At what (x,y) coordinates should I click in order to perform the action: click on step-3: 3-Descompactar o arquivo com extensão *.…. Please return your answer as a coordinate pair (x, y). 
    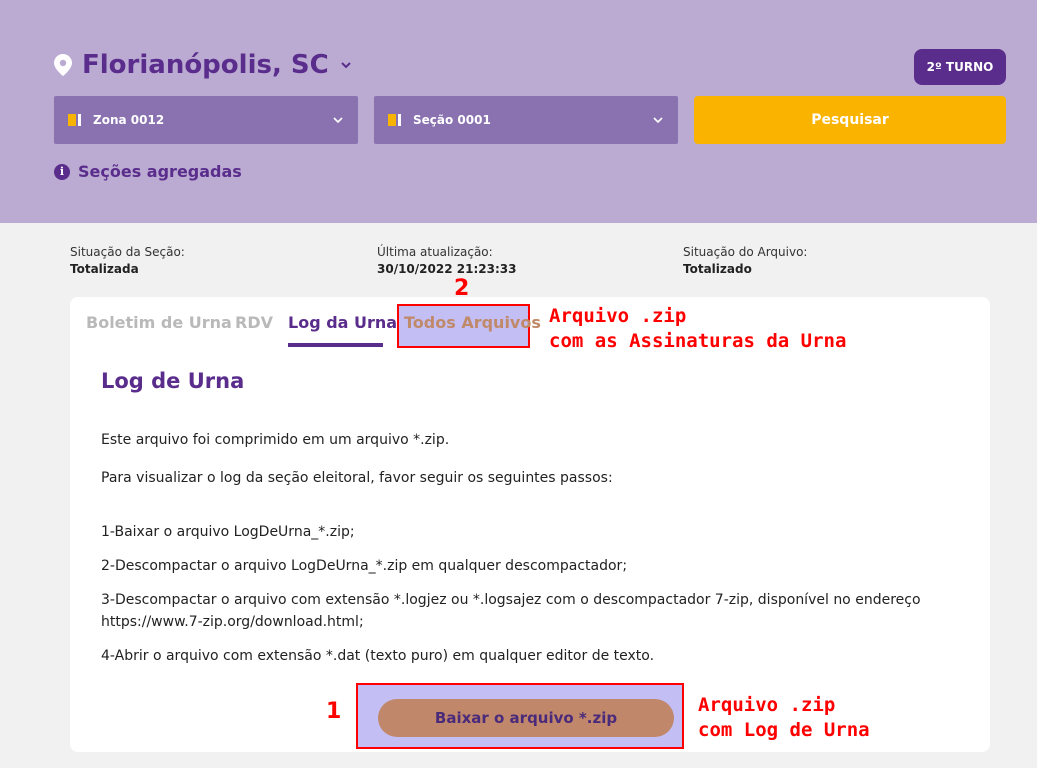
    Looking at the image, I should click on (511, 611).